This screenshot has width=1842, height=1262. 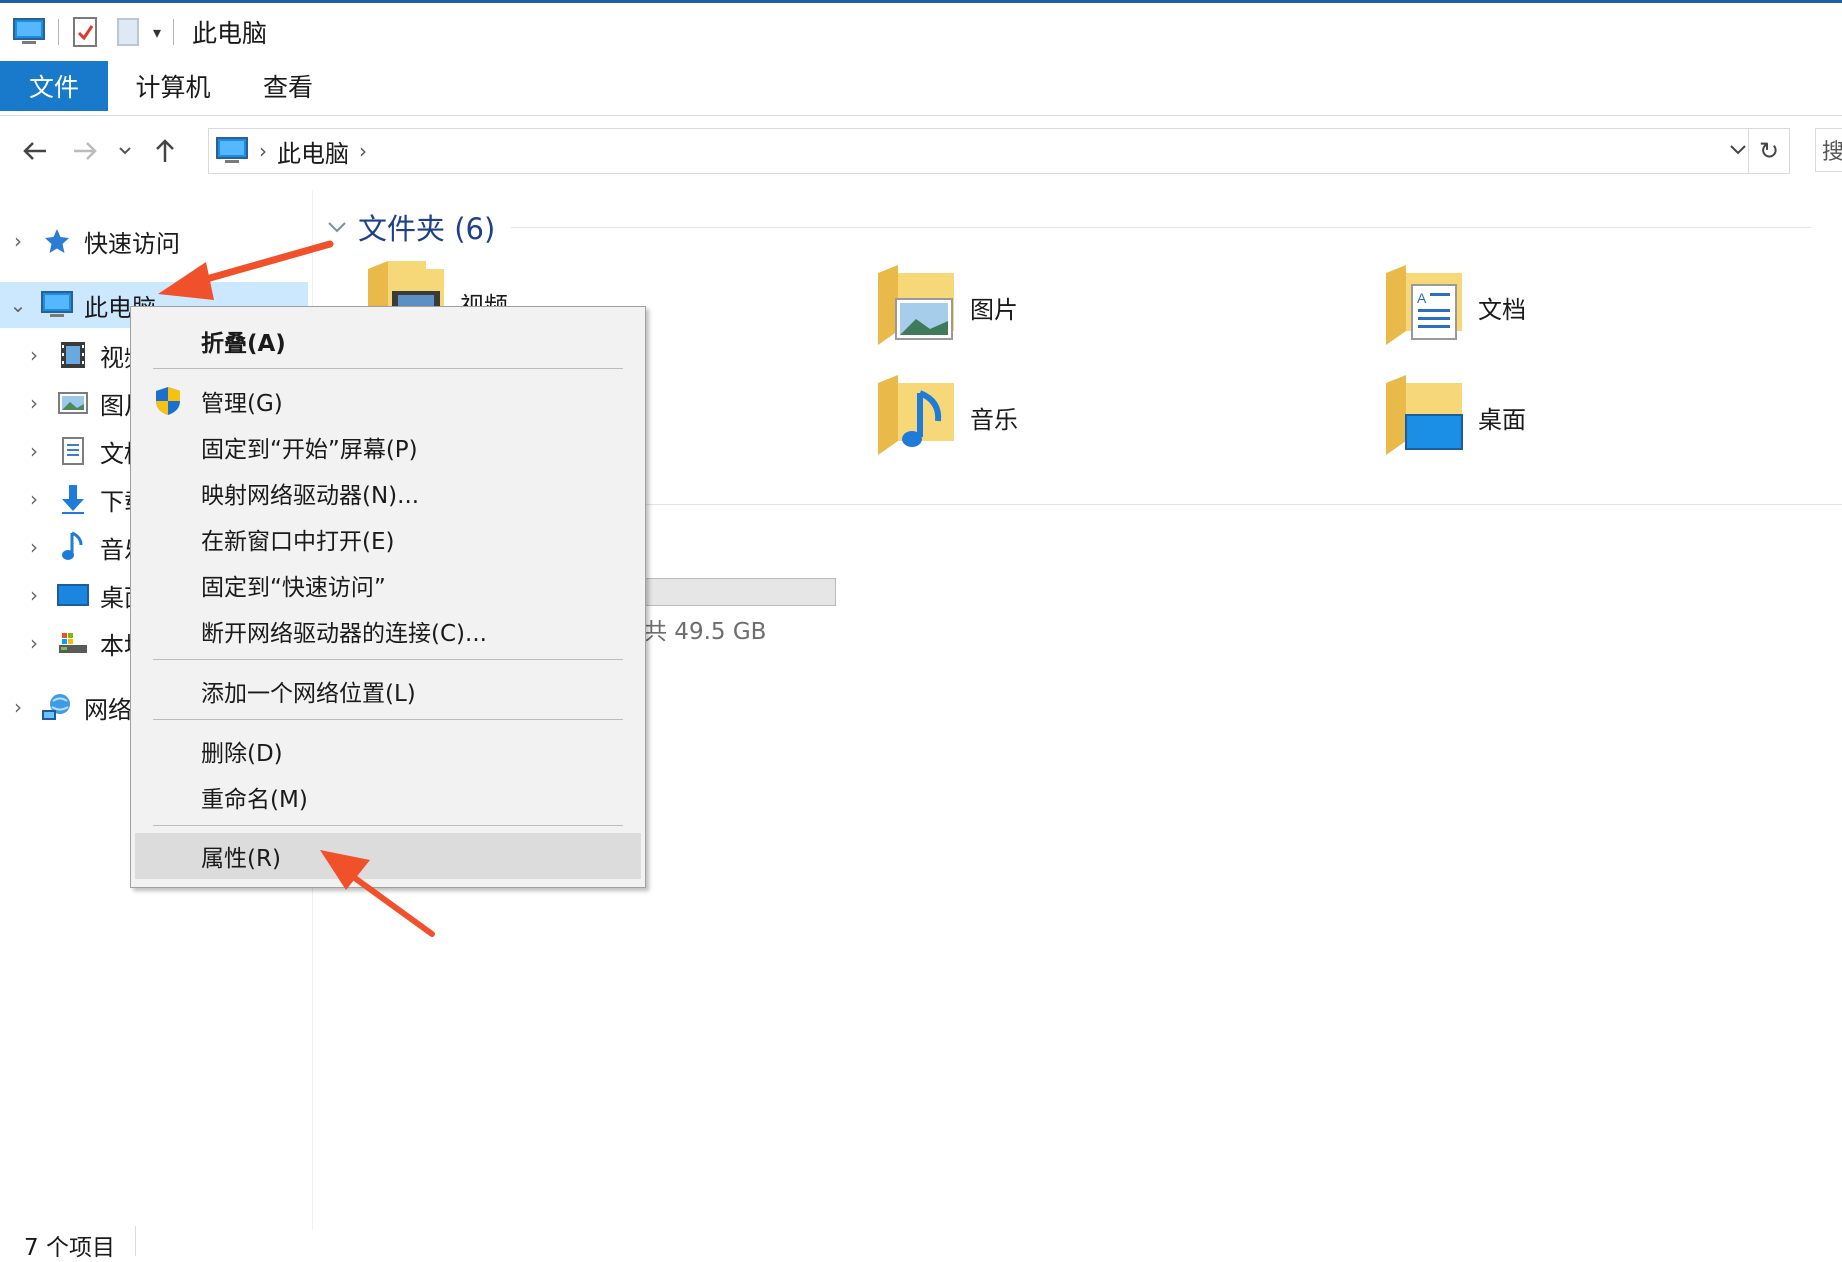 I want to click on breadcrumb-this-pc: 此电脑, so click(x=313, y=151).